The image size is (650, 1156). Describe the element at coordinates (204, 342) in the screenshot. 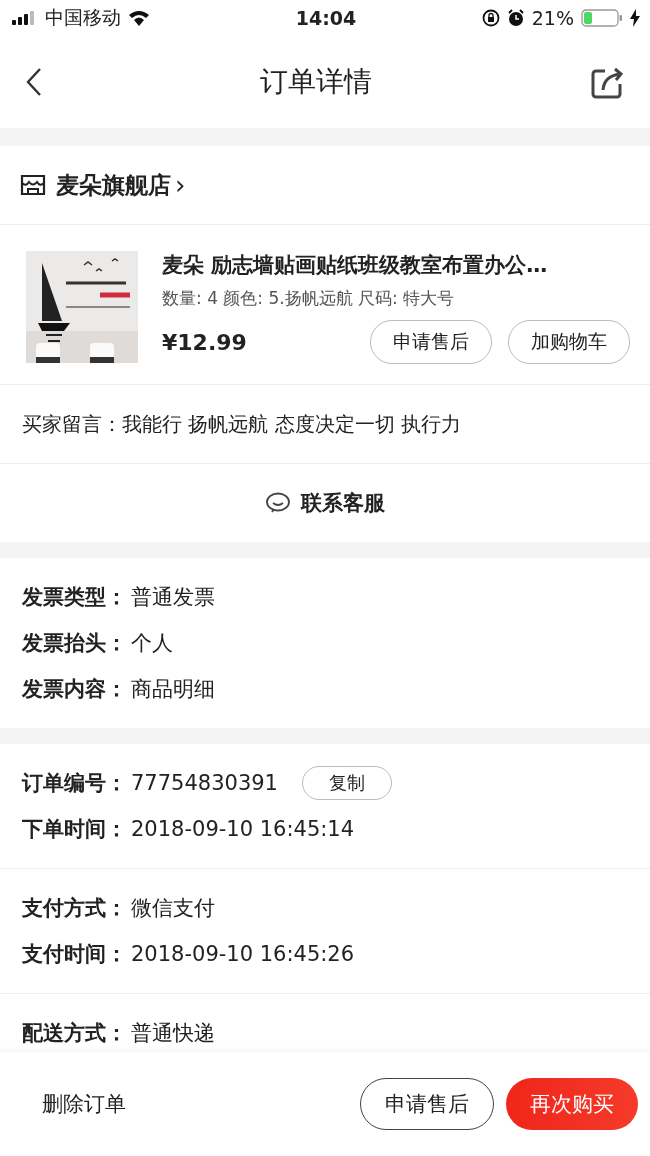

I see `product-price: ¥12.99` at that location.